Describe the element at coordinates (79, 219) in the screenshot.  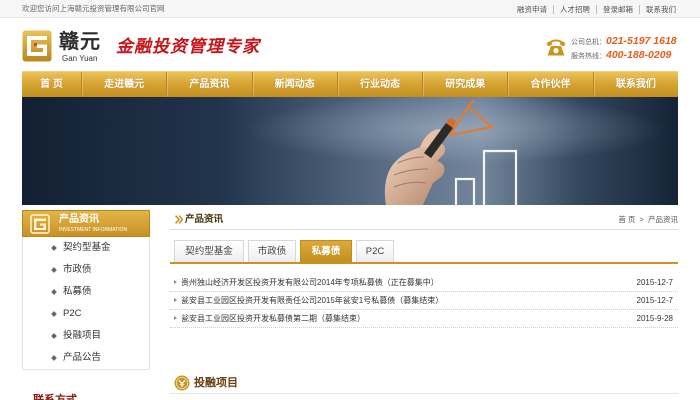
I see `sidebar-title: 产品资讯` at that location.